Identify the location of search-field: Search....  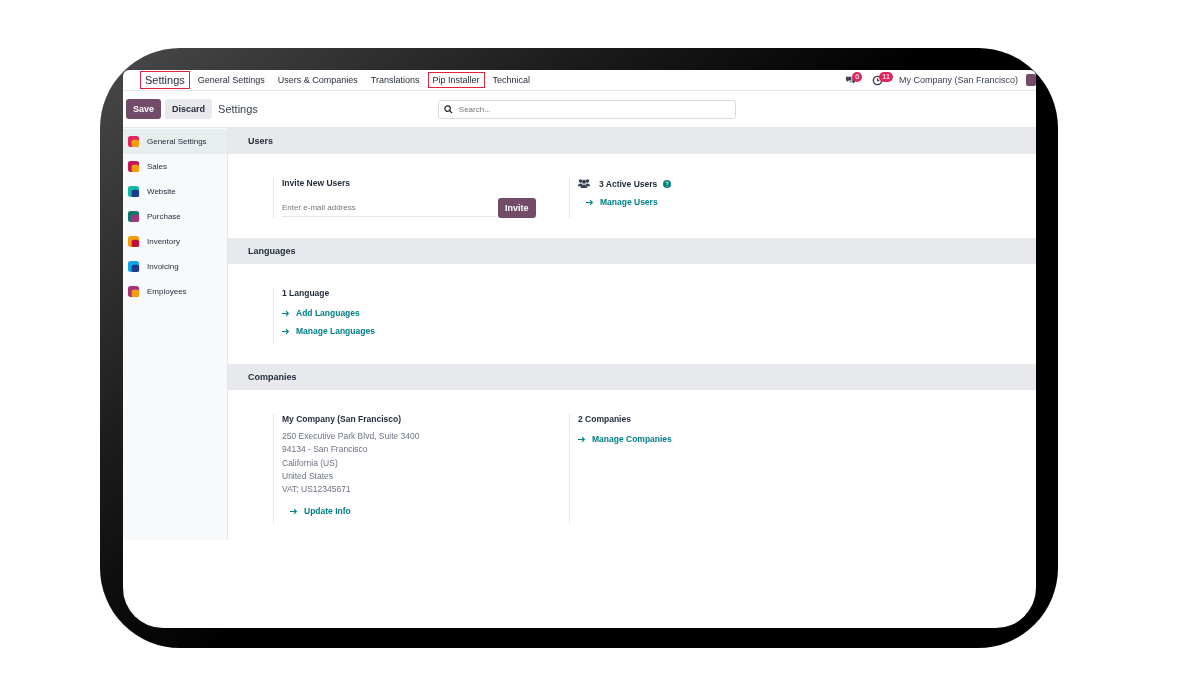
(586, 109).